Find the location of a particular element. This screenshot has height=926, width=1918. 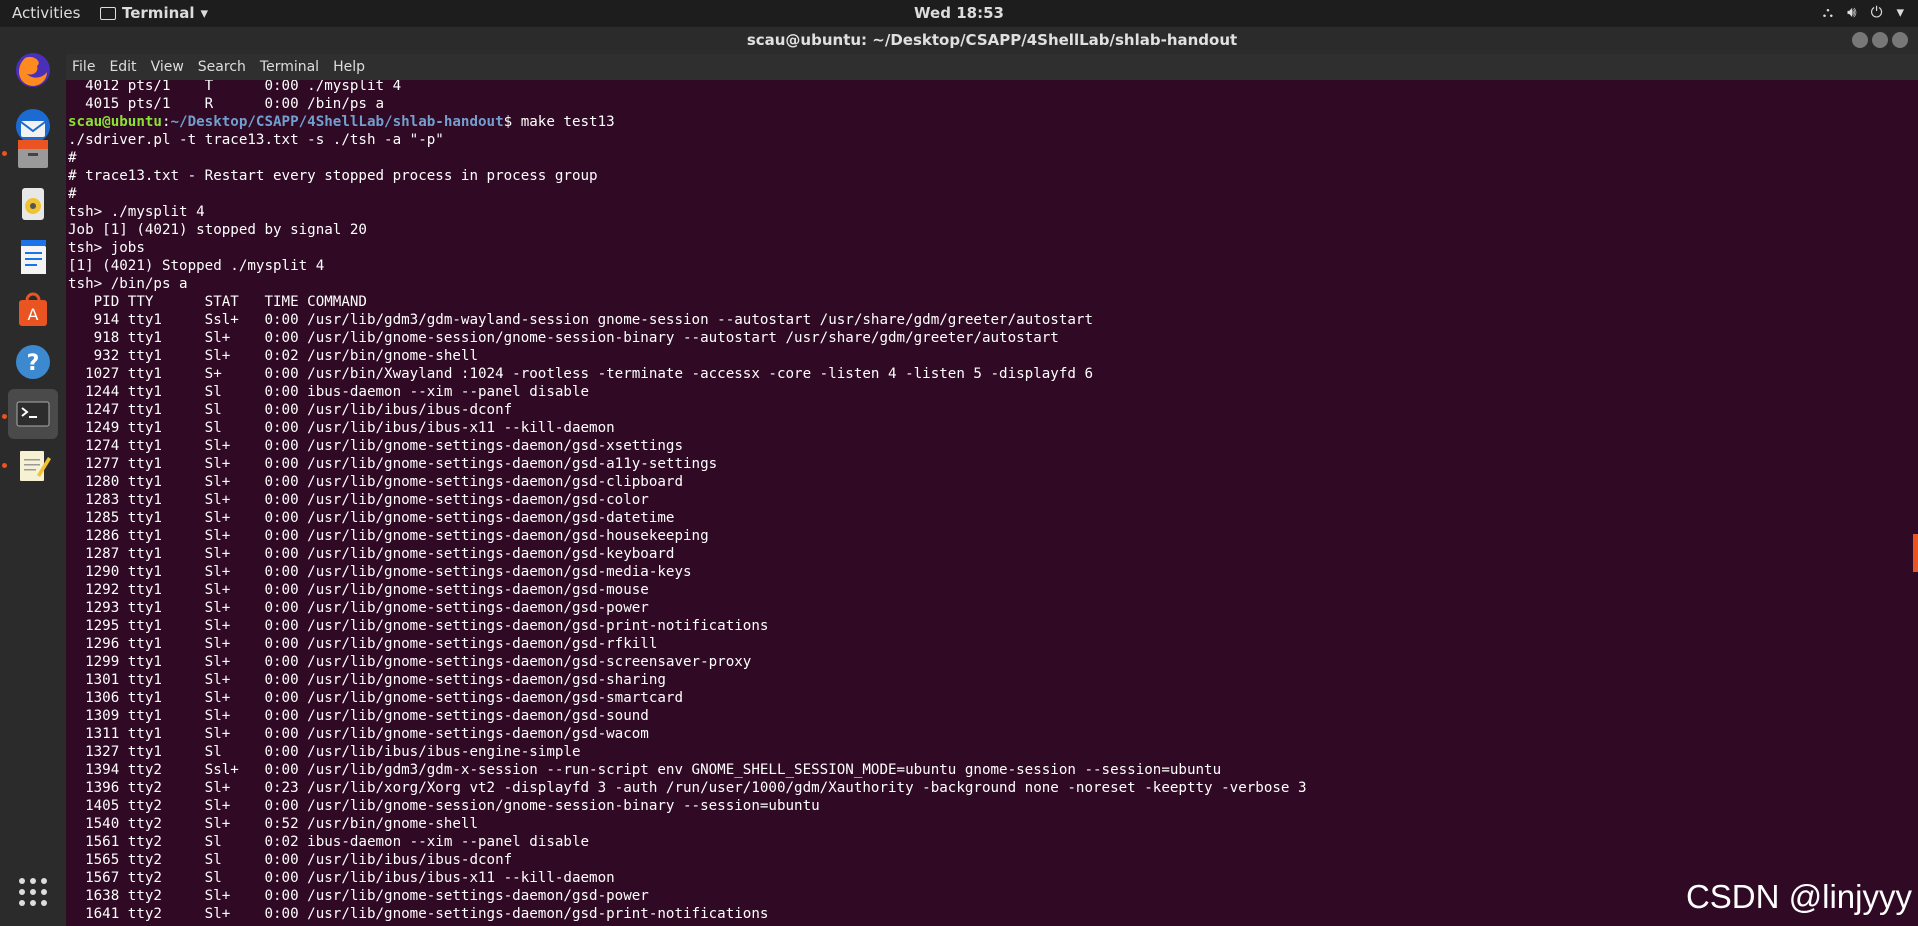

activities-button: Activities is located at coordinates (46, 13).